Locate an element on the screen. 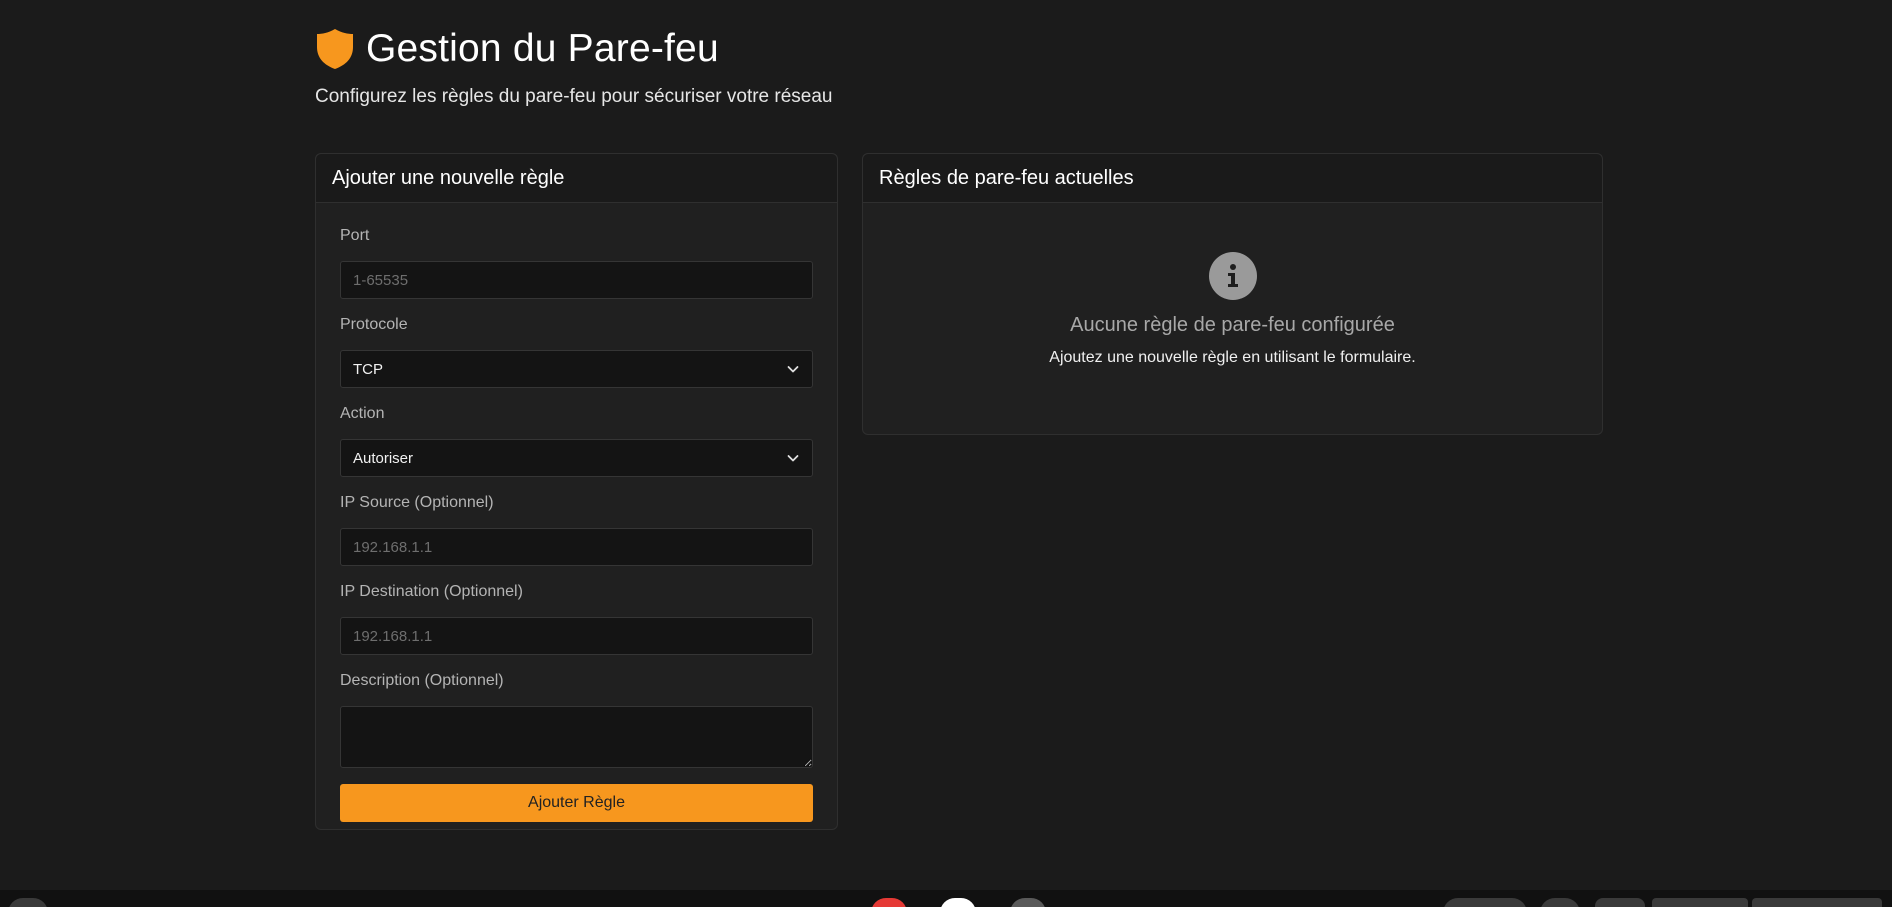  source-ip-label: IP Source (Optionnel) is located at coordinates (417, 502).